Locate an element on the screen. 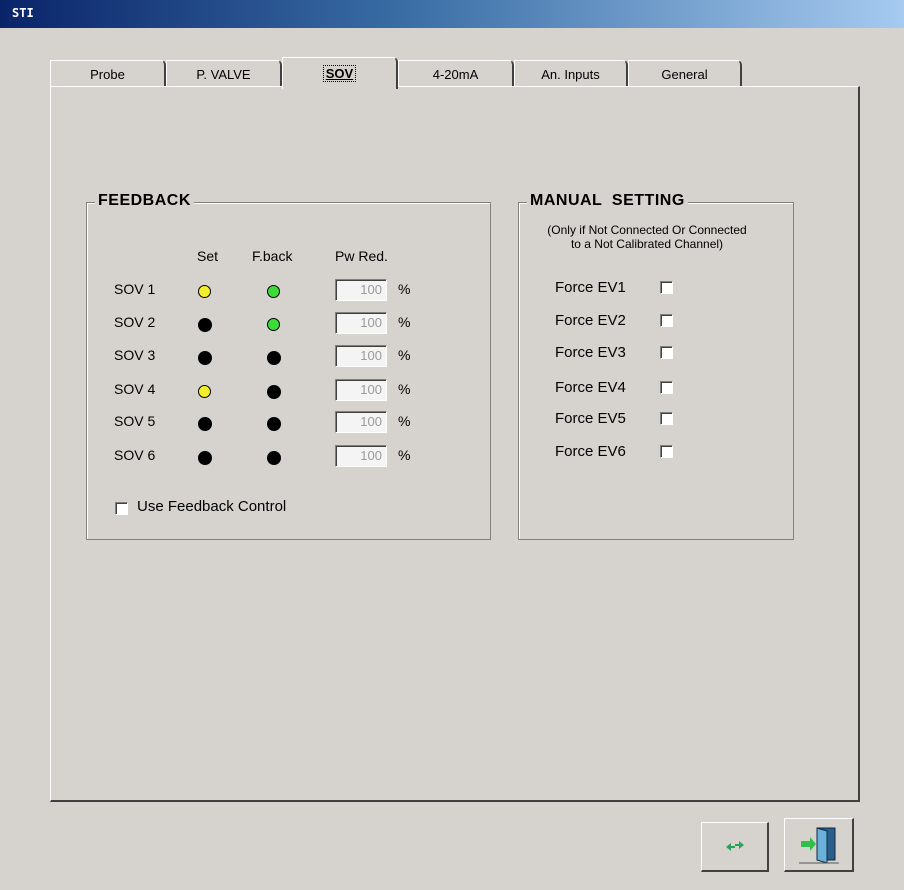  force-ev1-checkbox is located at coordinates (666, 287).